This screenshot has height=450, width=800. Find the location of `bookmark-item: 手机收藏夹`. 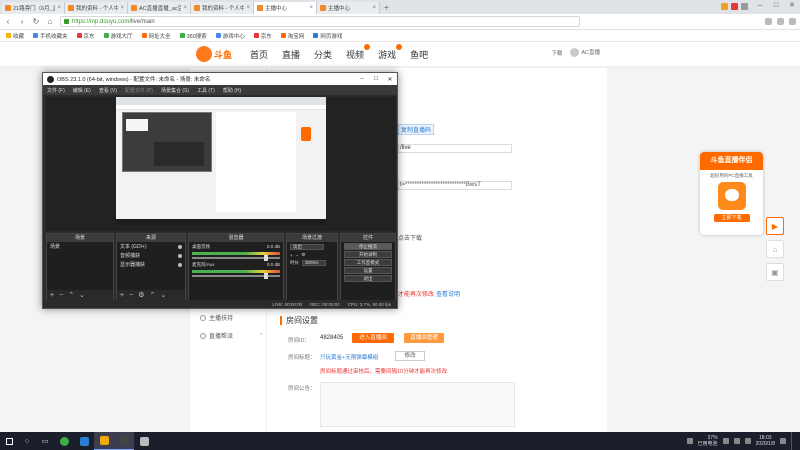

bookmark-item: 手机收藏夹 is located at coordinates (50, 36).